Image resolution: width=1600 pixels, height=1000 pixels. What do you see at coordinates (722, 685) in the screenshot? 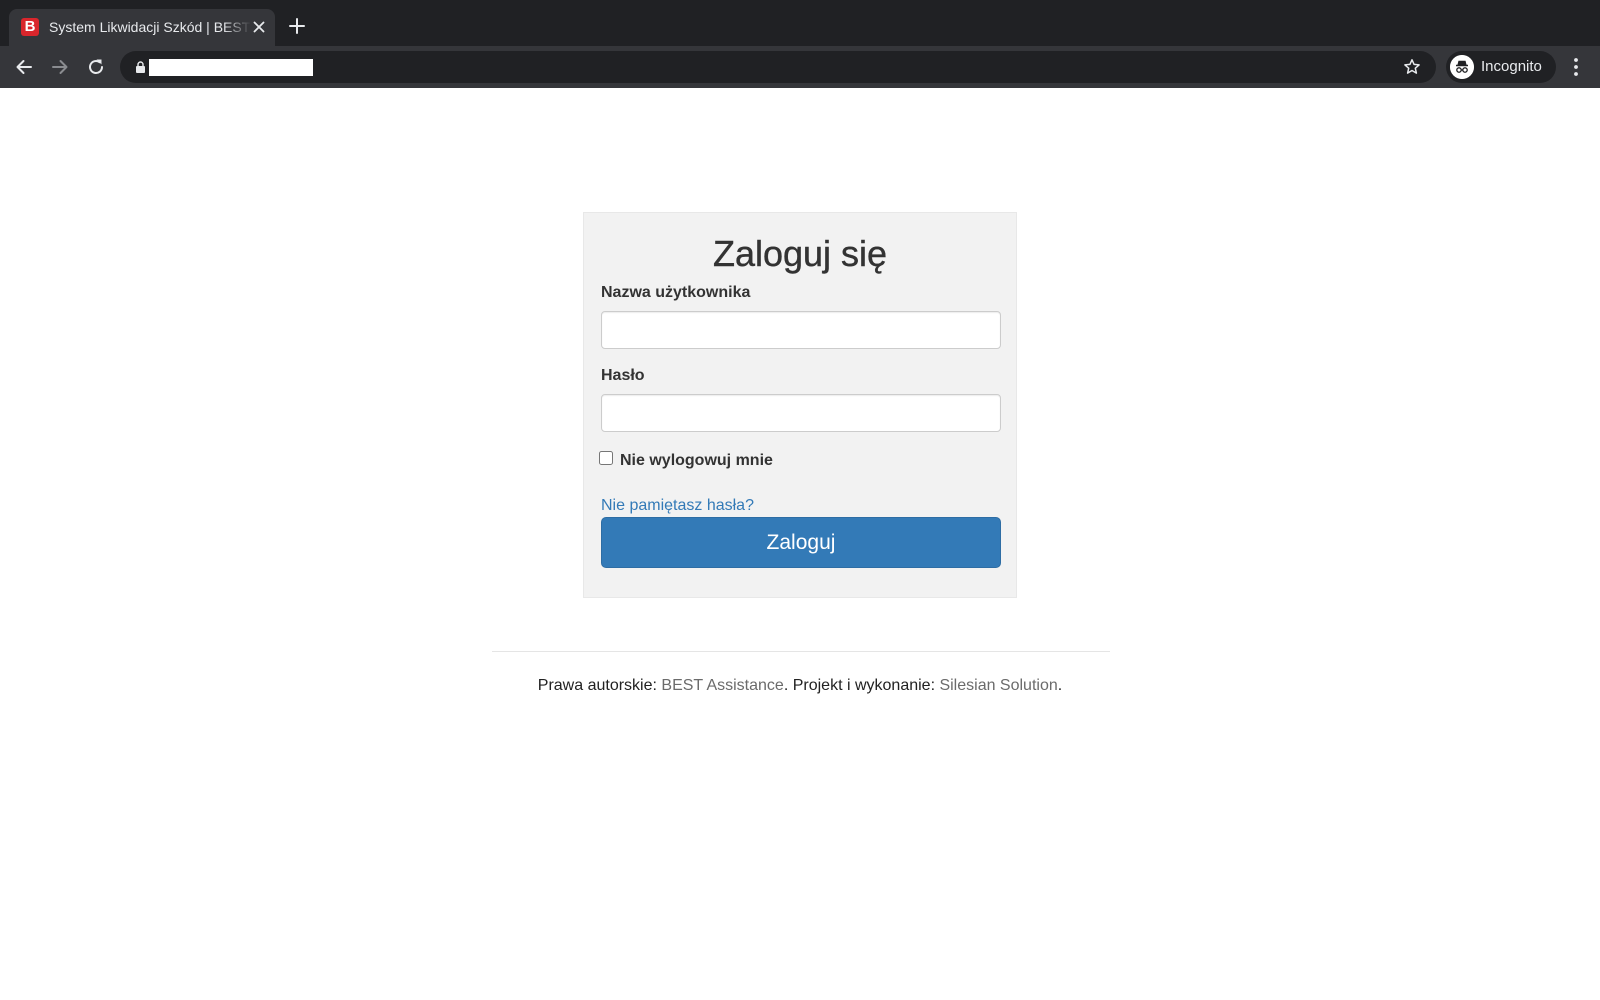
I see `copyright-holder-link: BEST Assistance` at bounding box center [722, 685].